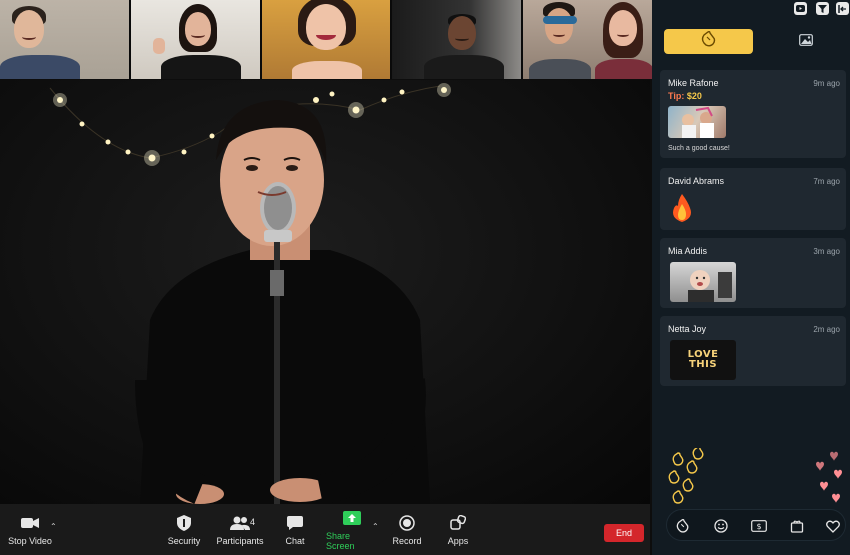  I want to click on record-button: Record, so click(407, 529).